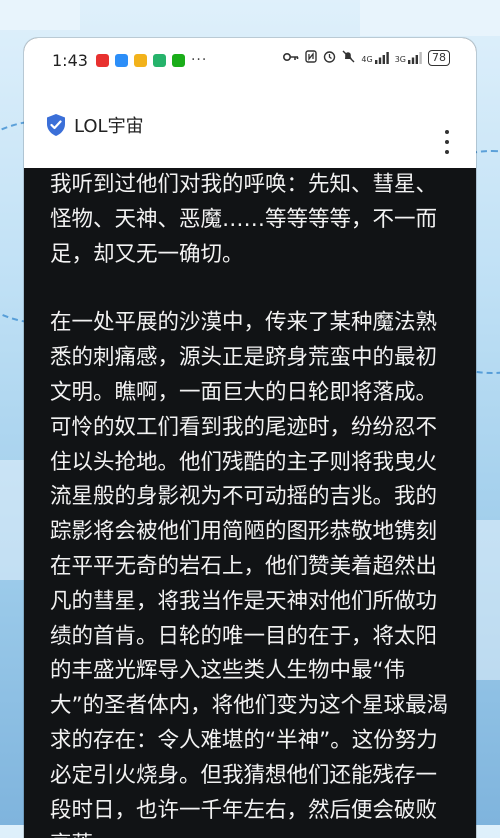 The image size is (500, 838). What do you see at coordinates (348, 58) in the screenshot?
I see `mute-icon` at bounding box center [348, 58].